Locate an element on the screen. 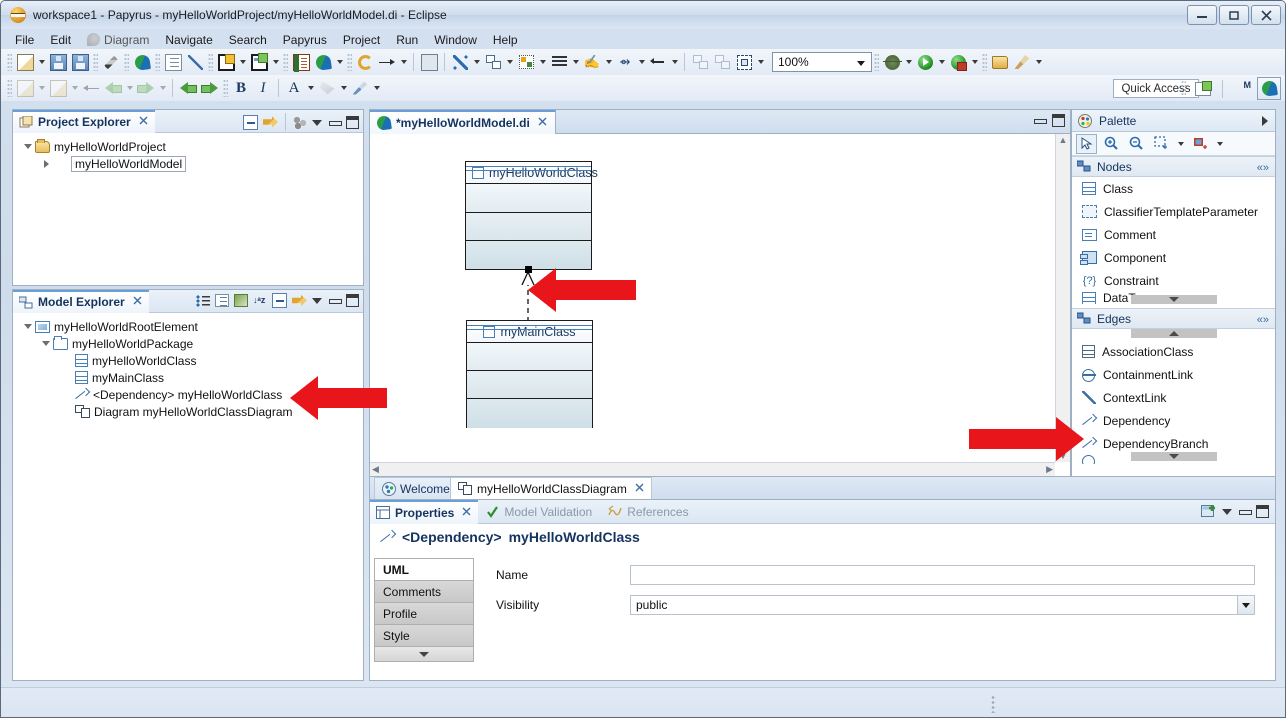  tab-properties: Properties is located at coordinates (424, 511).